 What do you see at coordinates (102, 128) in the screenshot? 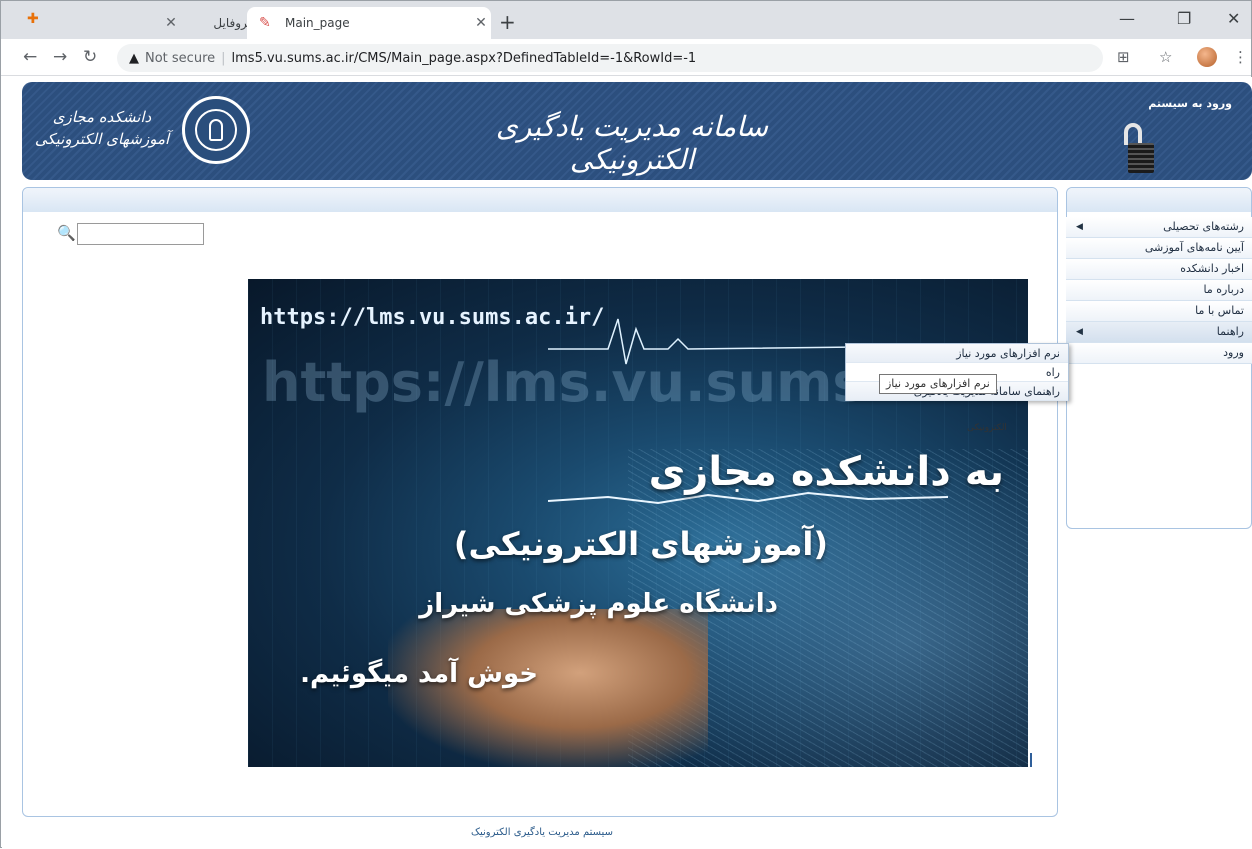
I see `logo-text: دانشکده مجازی آموزشهای الکترونیکی` at bounding box center [102, 128].